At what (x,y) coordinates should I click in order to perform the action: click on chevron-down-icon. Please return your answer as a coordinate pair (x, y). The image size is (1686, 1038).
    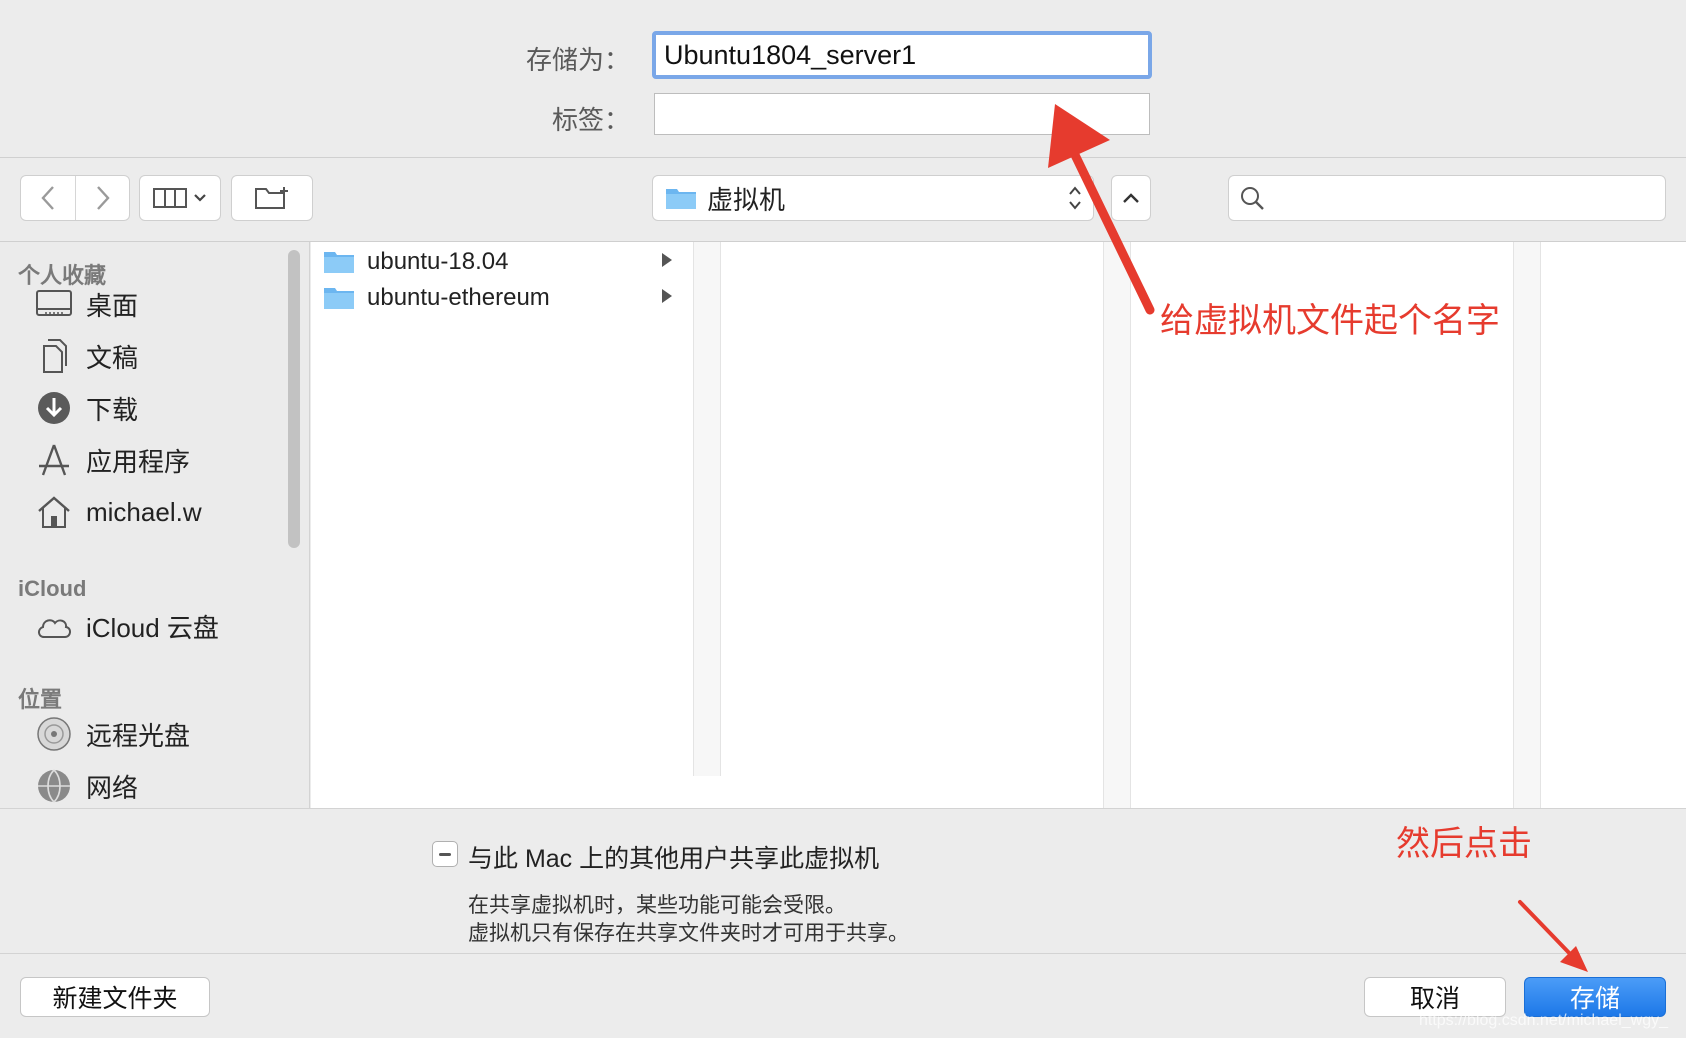
    Looking at the image, I should click on (200, 198).